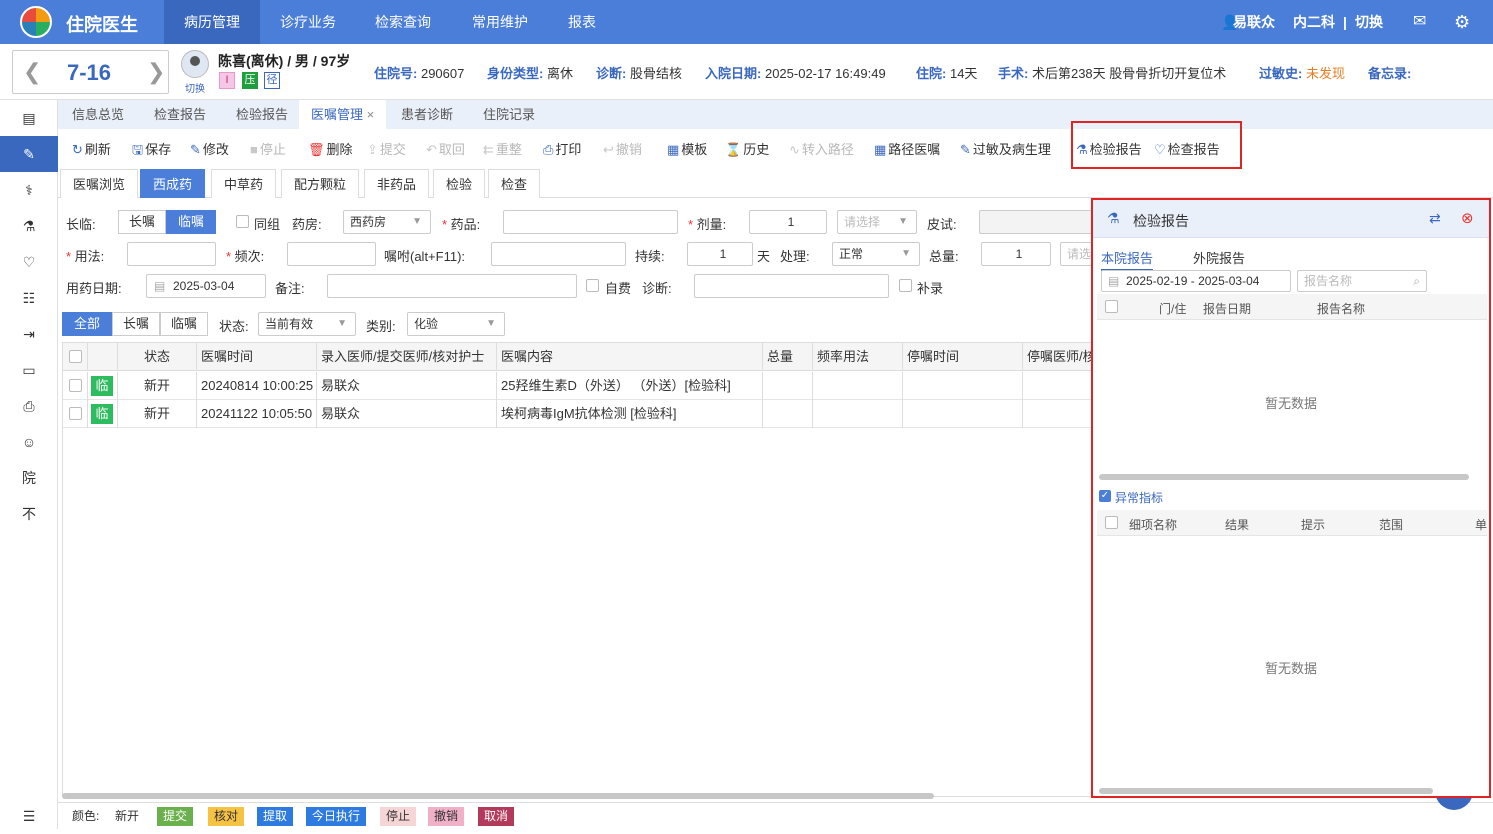 This screenshot has height=834, width=1493. Describe the element at coordinates (212, 22) in the screenshot. I see `nav-medical-records: 病历管理` at that location.